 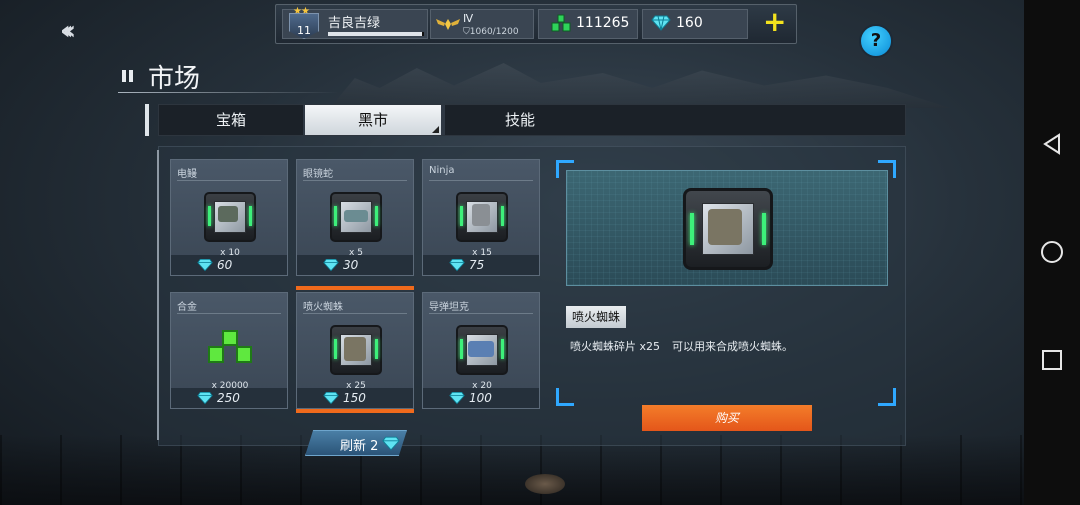 I want to click on ground-debris, so click(x=545, y=484).